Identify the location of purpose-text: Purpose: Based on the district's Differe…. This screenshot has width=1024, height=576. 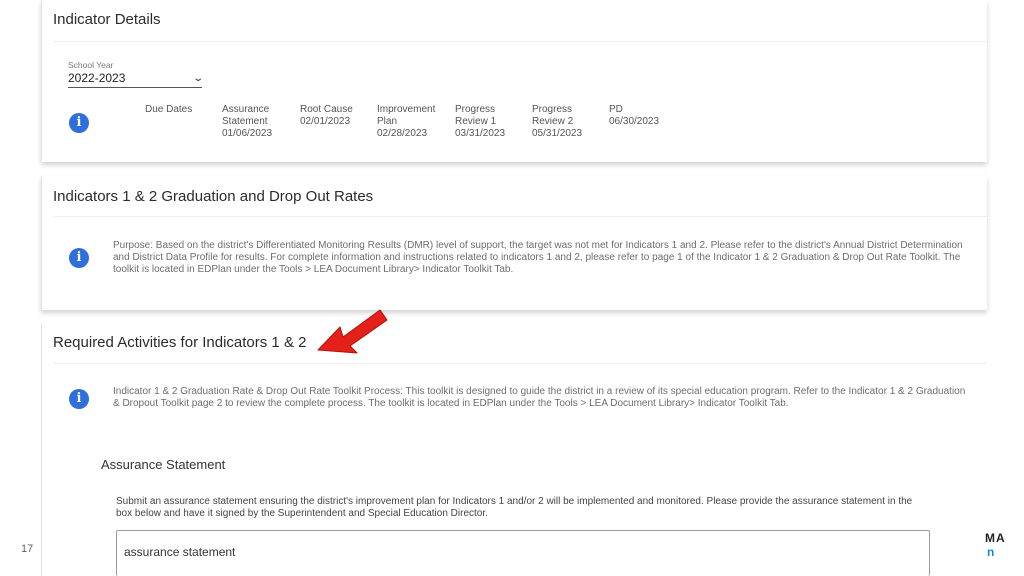
(538, 257).